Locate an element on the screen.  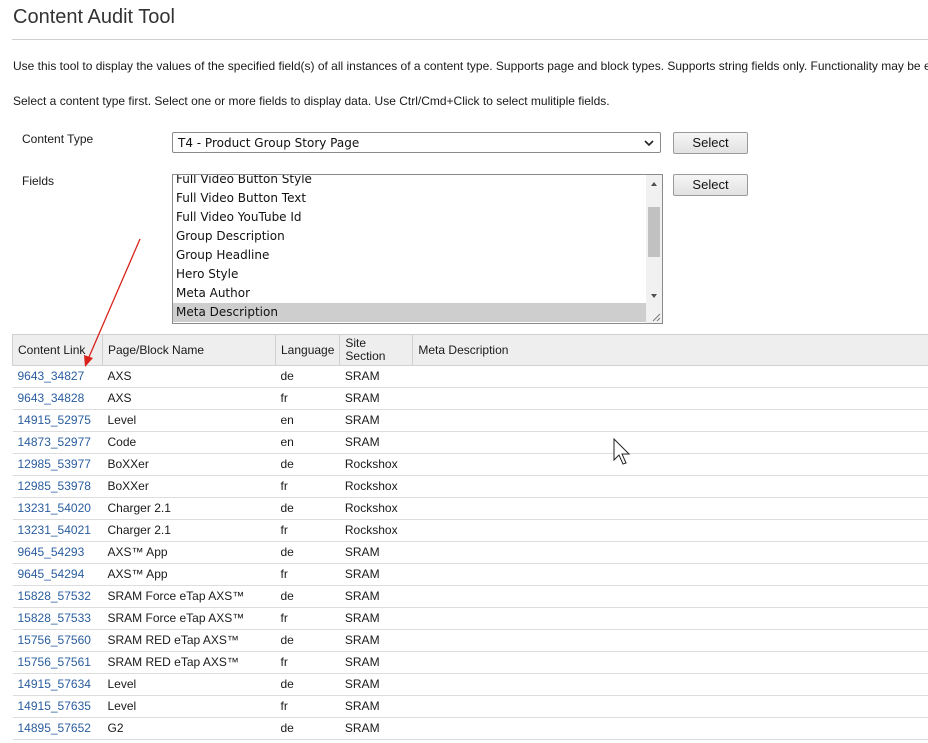
field-option: Full Video Button Text is located at coordinates (409, 198).